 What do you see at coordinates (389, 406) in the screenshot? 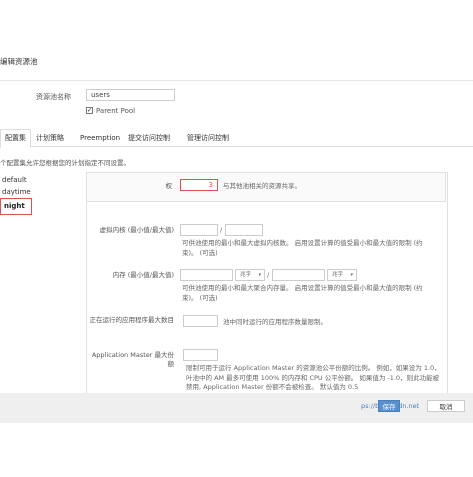
I see `save-button: 保存` at bounding box center [389, 406].